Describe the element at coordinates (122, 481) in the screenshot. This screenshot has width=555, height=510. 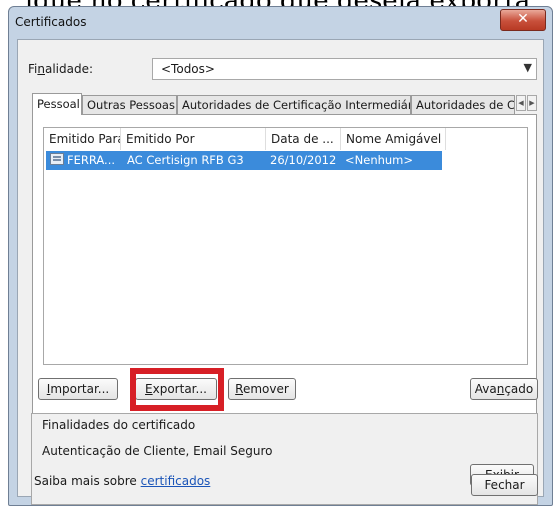
I see `learn-more-text: Saiba mais sobre certificados` at that location.